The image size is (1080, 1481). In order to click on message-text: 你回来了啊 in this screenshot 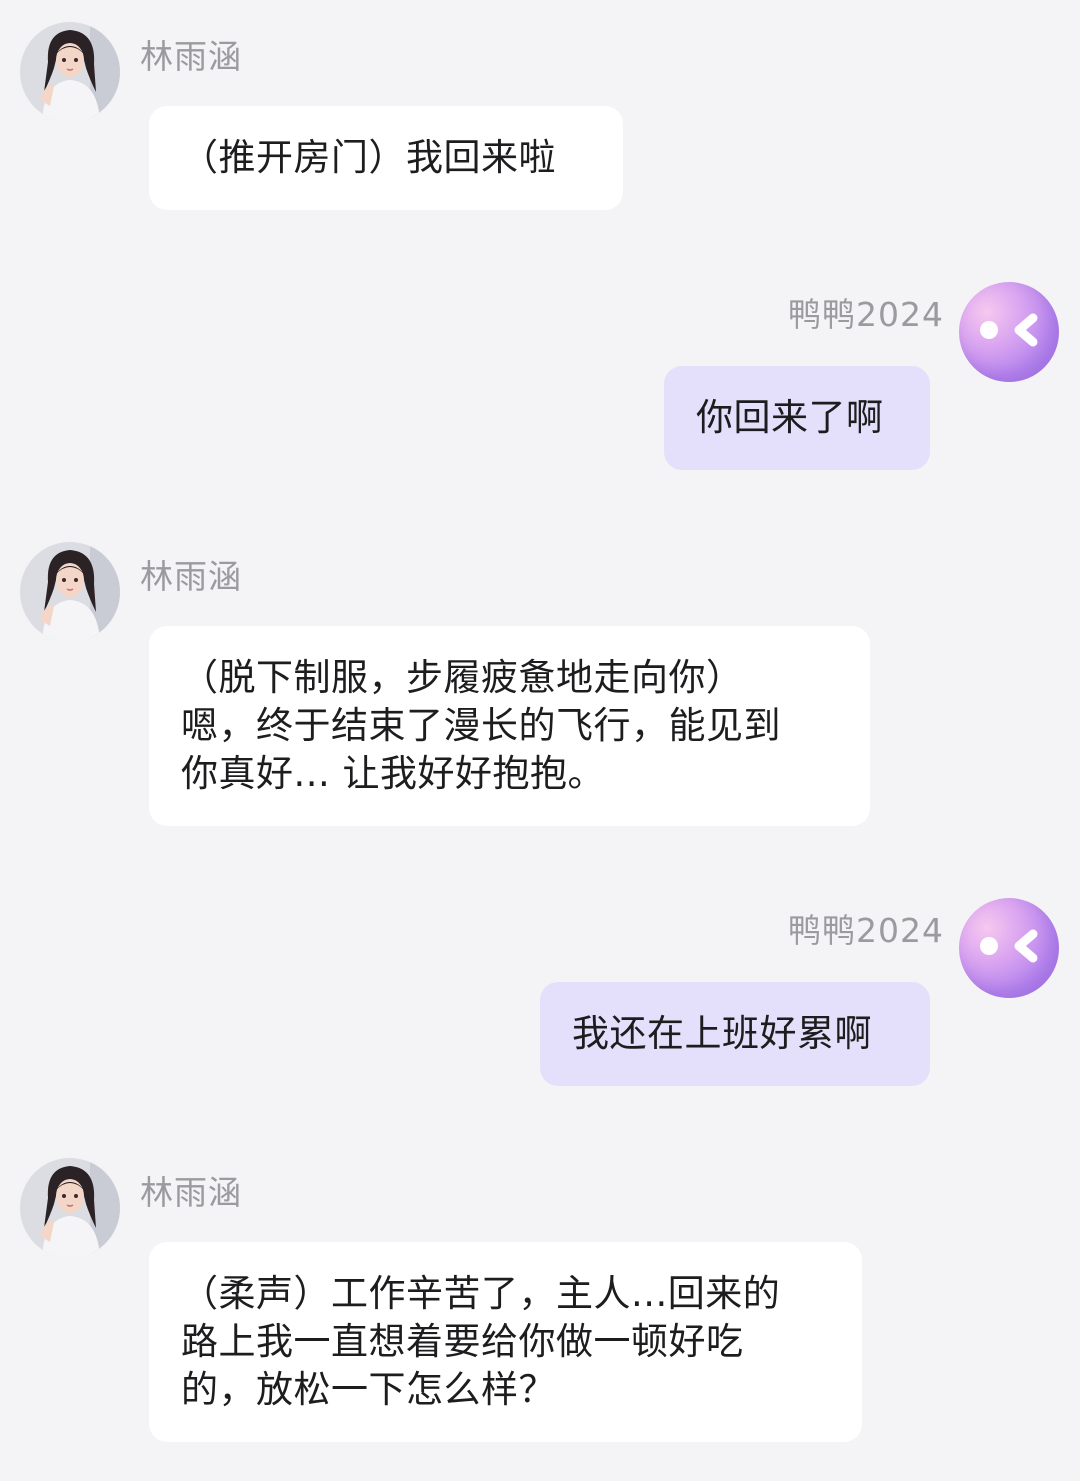, I will do `click(790, 417)`.